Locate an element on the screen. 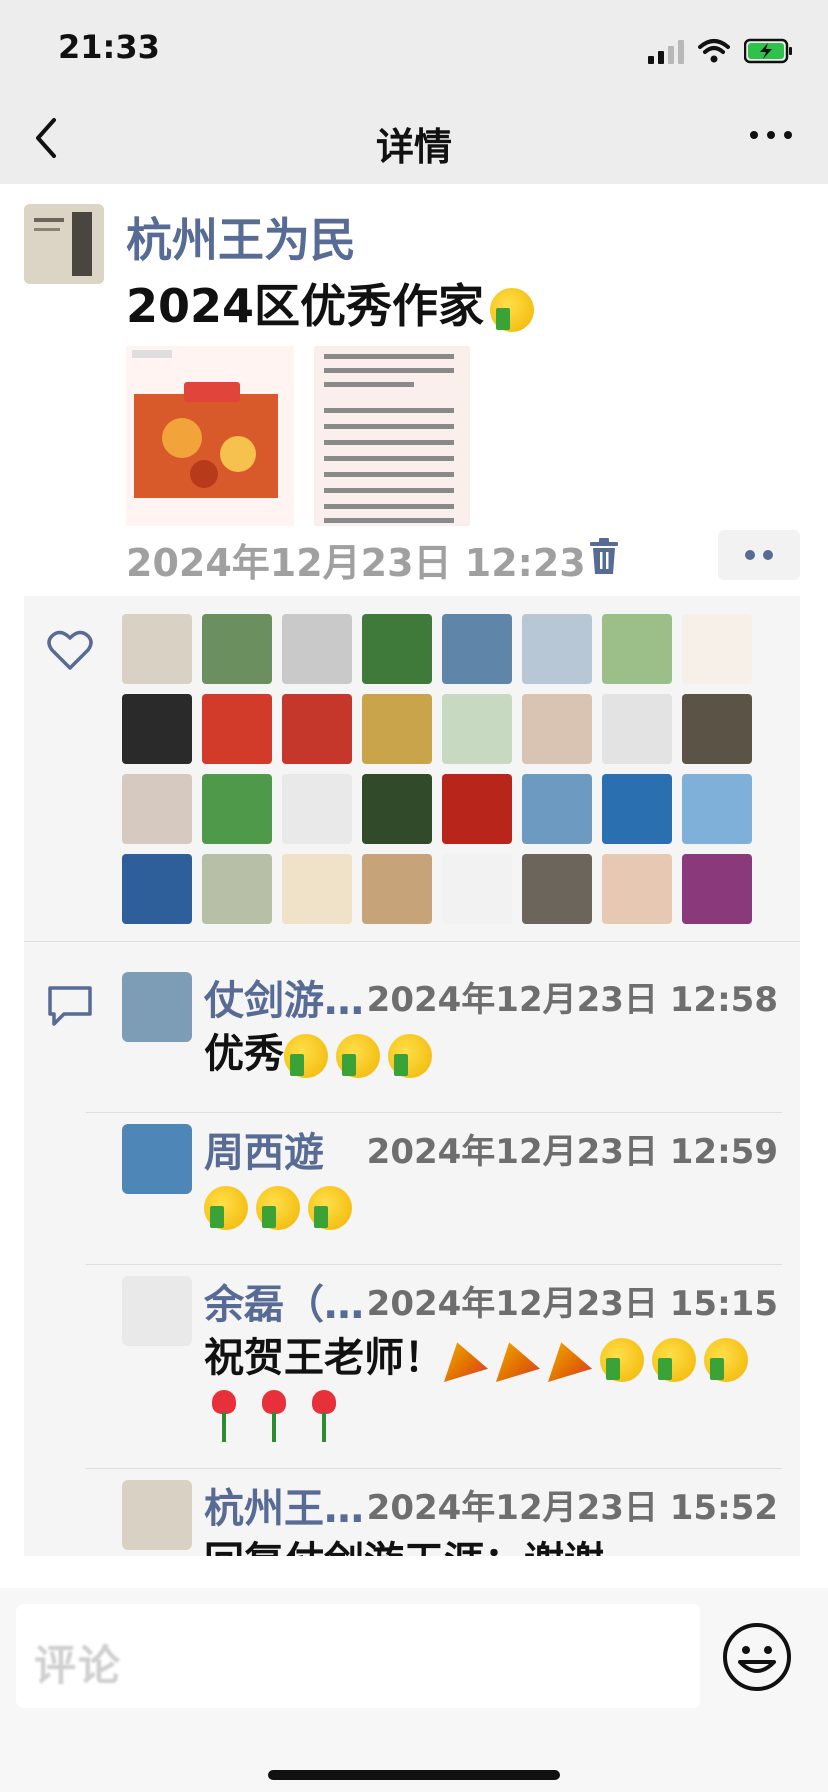  navigation-bar: 详情 is located at coordinates (414, 138).